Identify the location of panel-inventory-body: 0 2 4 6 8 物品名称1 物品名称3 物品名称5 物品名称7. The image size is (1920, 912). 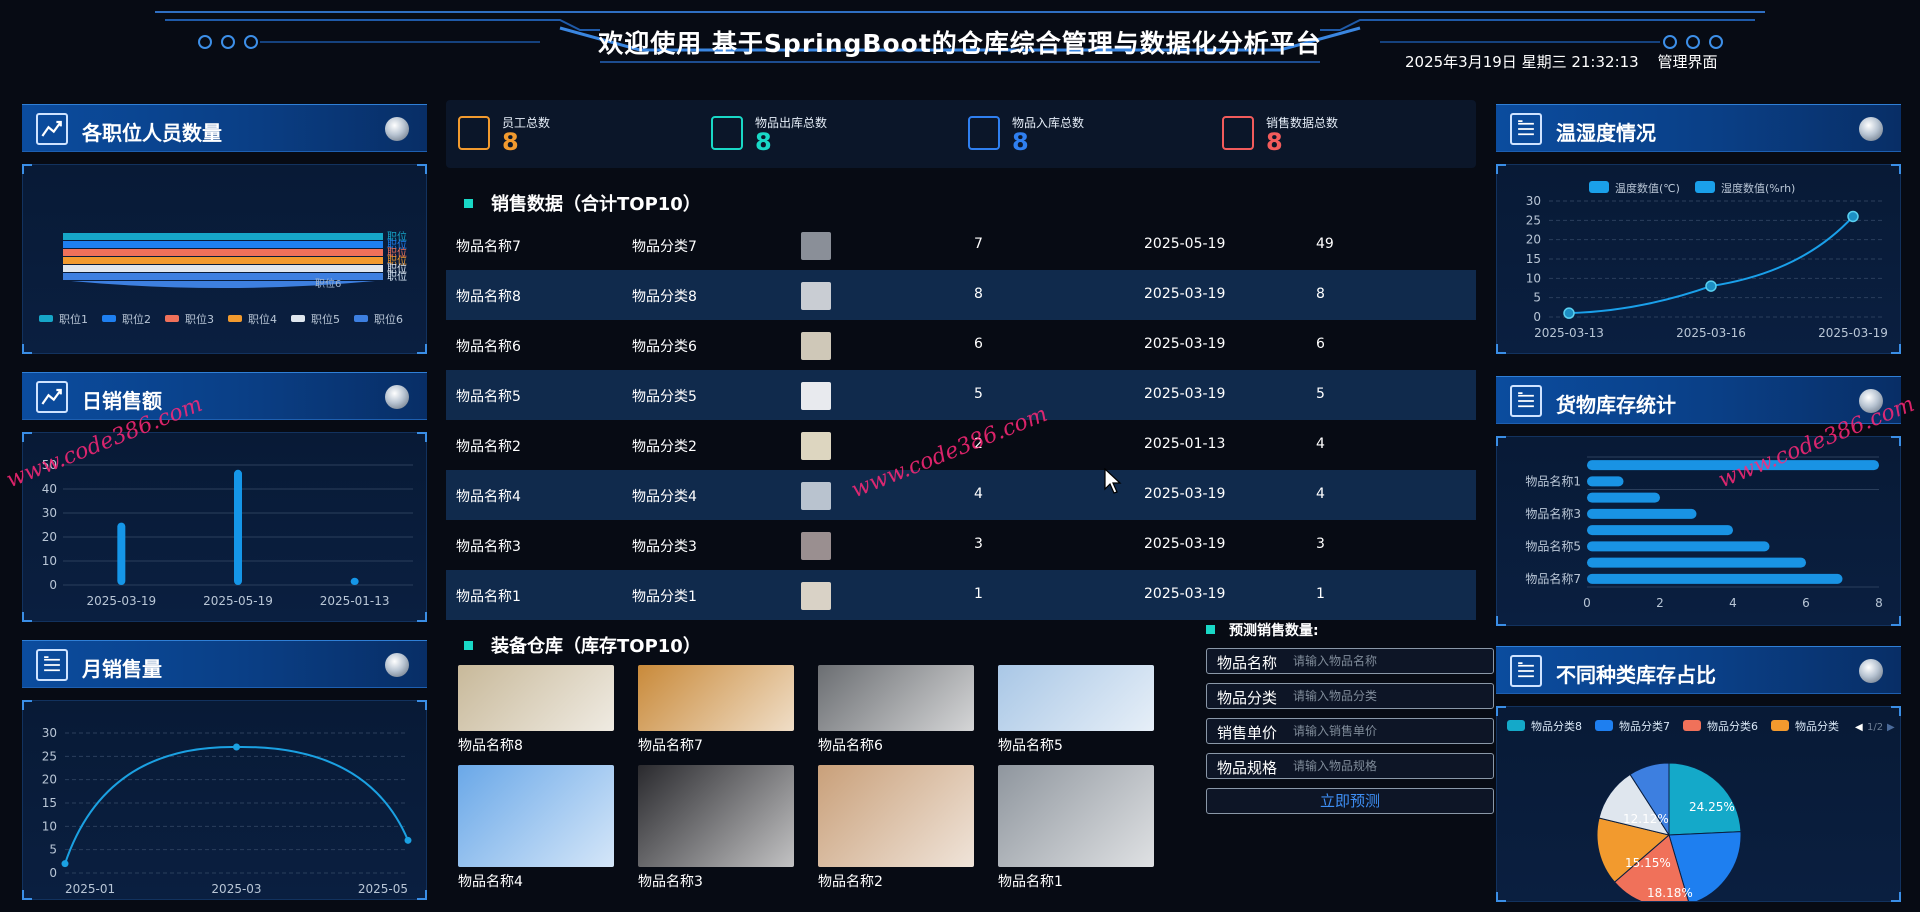
(1698, 531).